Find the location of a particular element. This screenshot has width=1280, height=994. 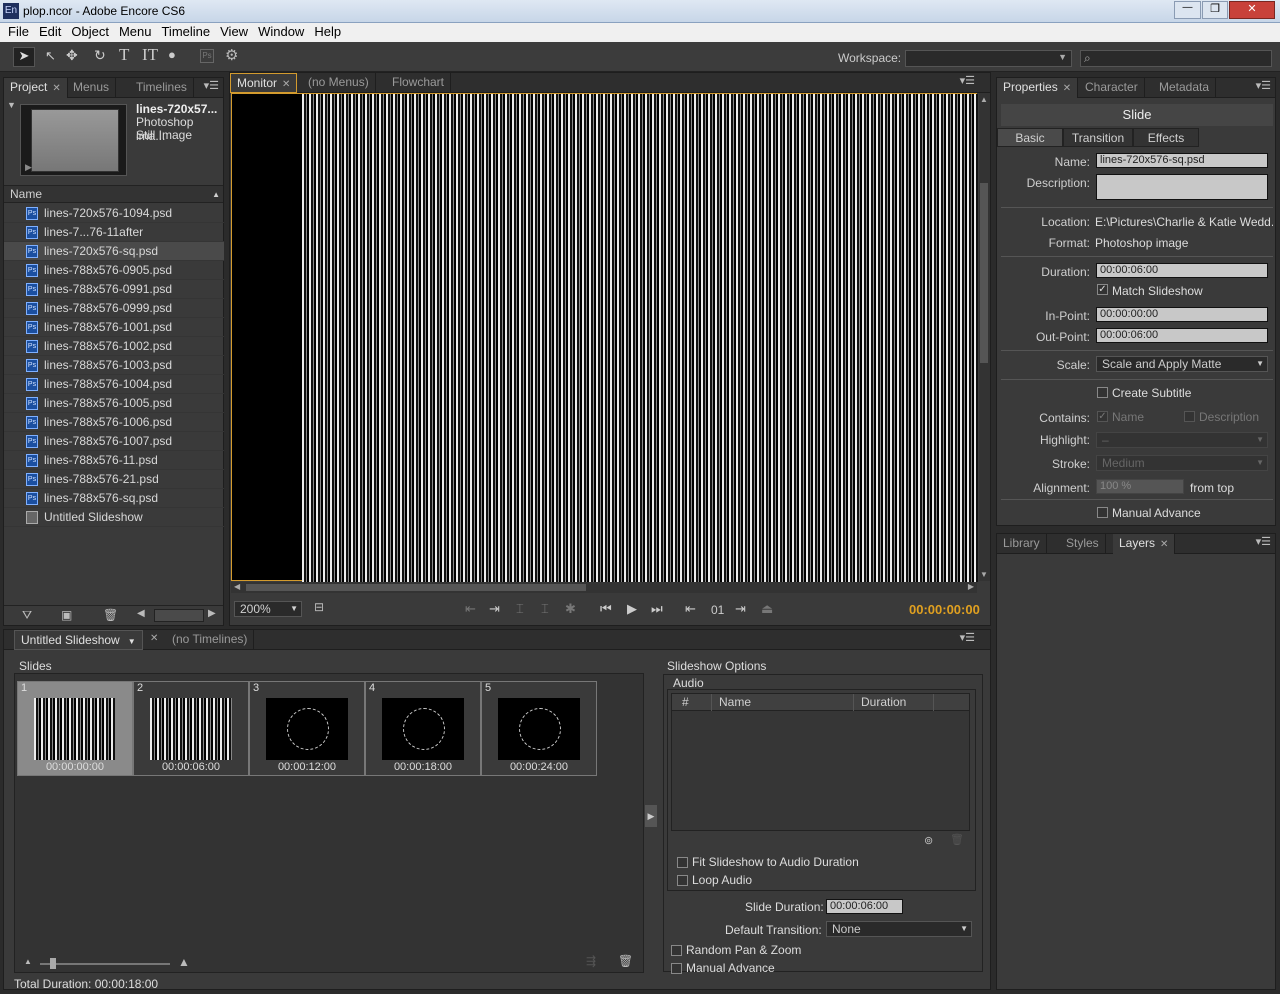

file-list-item: Ps lines-788x576-0999.psd is located at coordinates (114, 308).